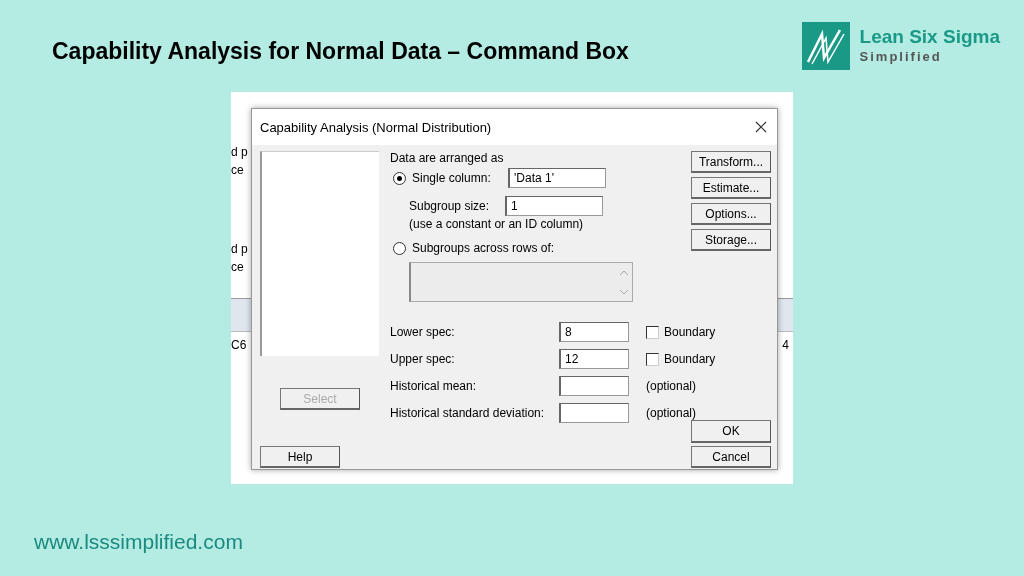 This screenshot has width=1024, height=576. I want to click on input-field: 12, so click(594, 359).